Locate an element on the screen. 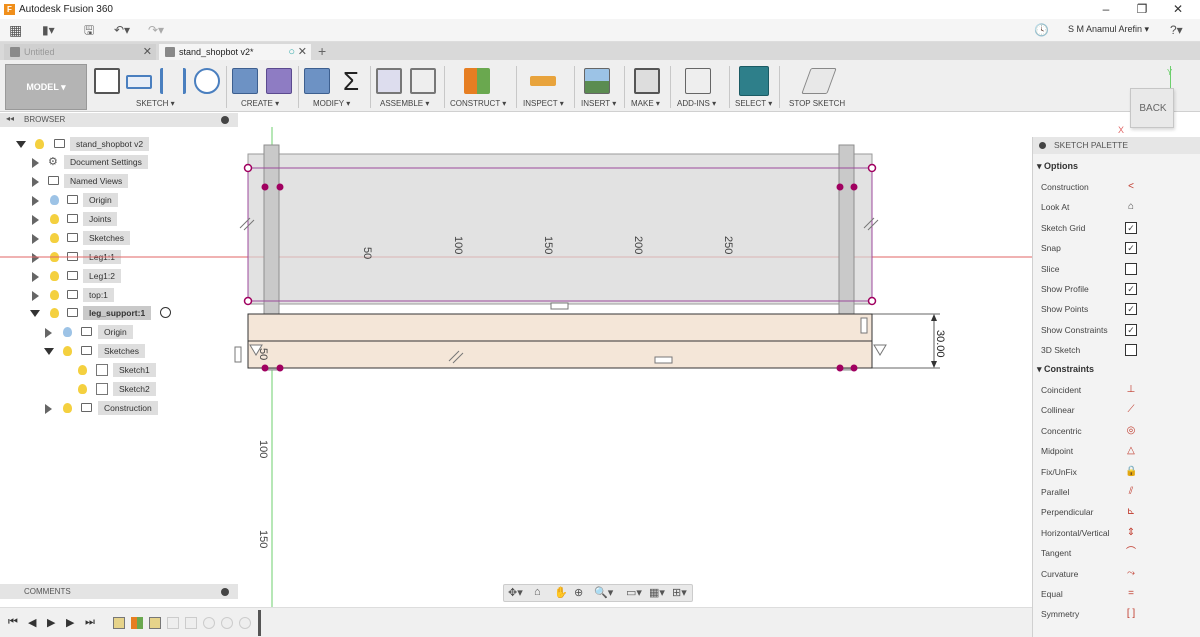 The height and width of the screenshot is (637, 1200). look-at-icon: ⌂ is located at coordinates (1131, 207).